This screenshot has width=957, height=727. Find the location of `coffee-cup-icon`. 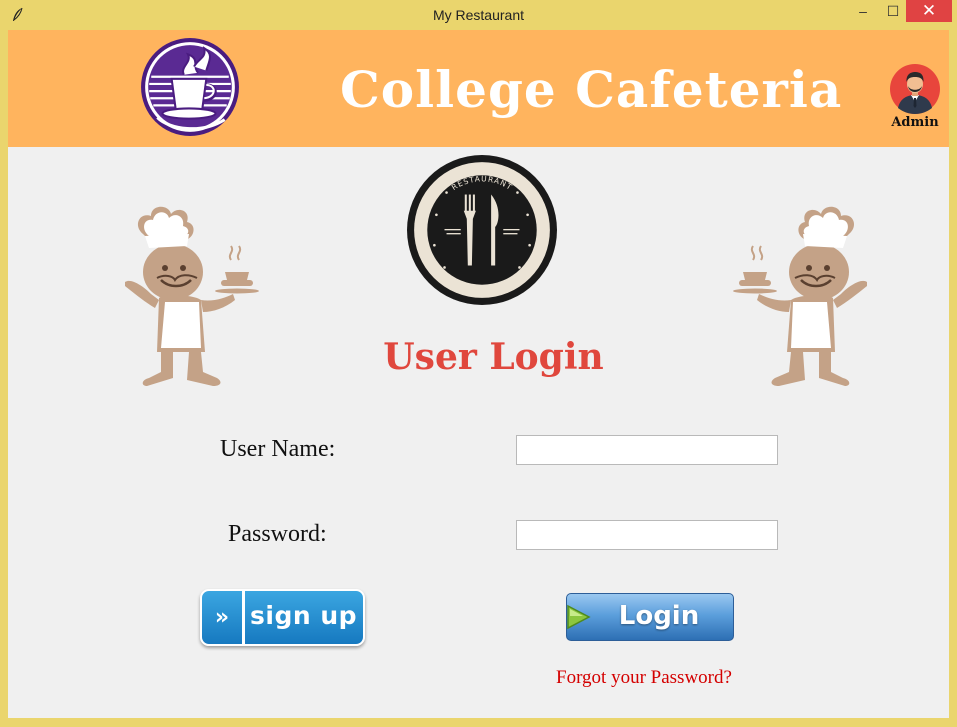

coffee-cup-icon is located at coordinates (190, 87).